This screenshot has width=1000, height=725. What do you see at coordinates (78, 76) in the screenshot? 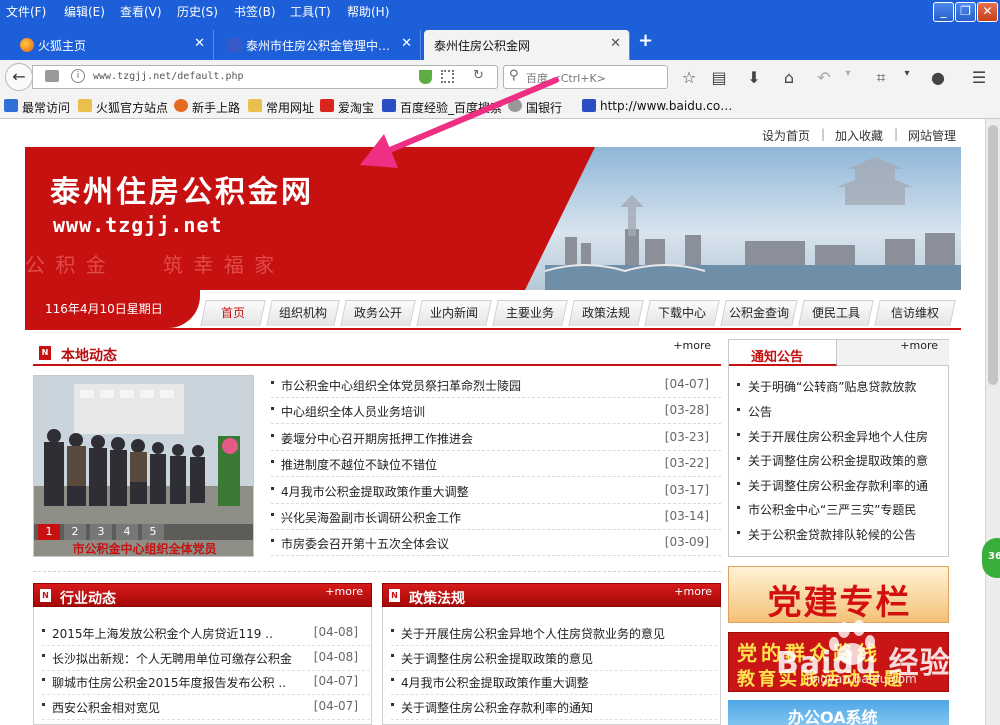
I see `info-icon: i` at bounding box center [78, 76].